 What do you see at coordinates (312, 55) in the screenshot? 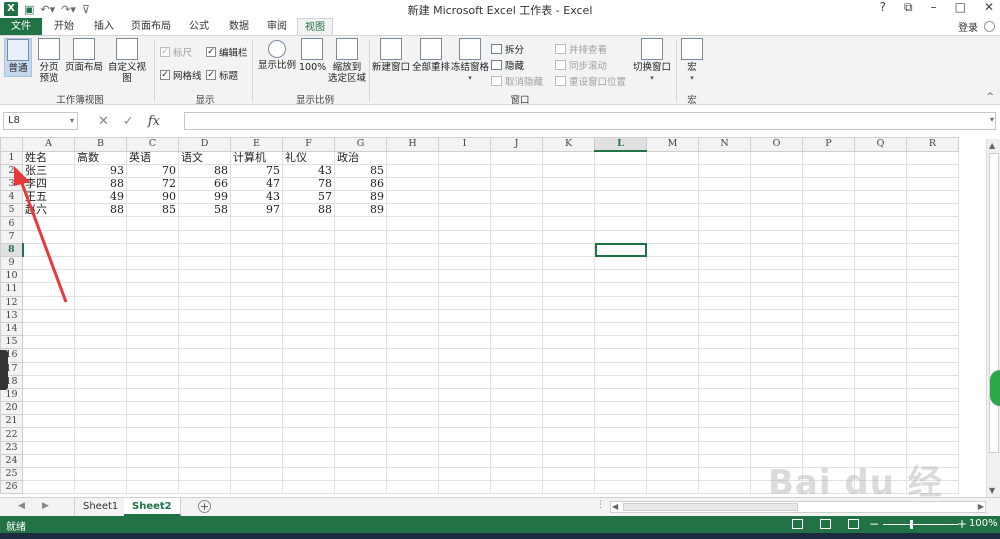
I see `zoom-100-button: 100%` at bounding box center [312, 55].